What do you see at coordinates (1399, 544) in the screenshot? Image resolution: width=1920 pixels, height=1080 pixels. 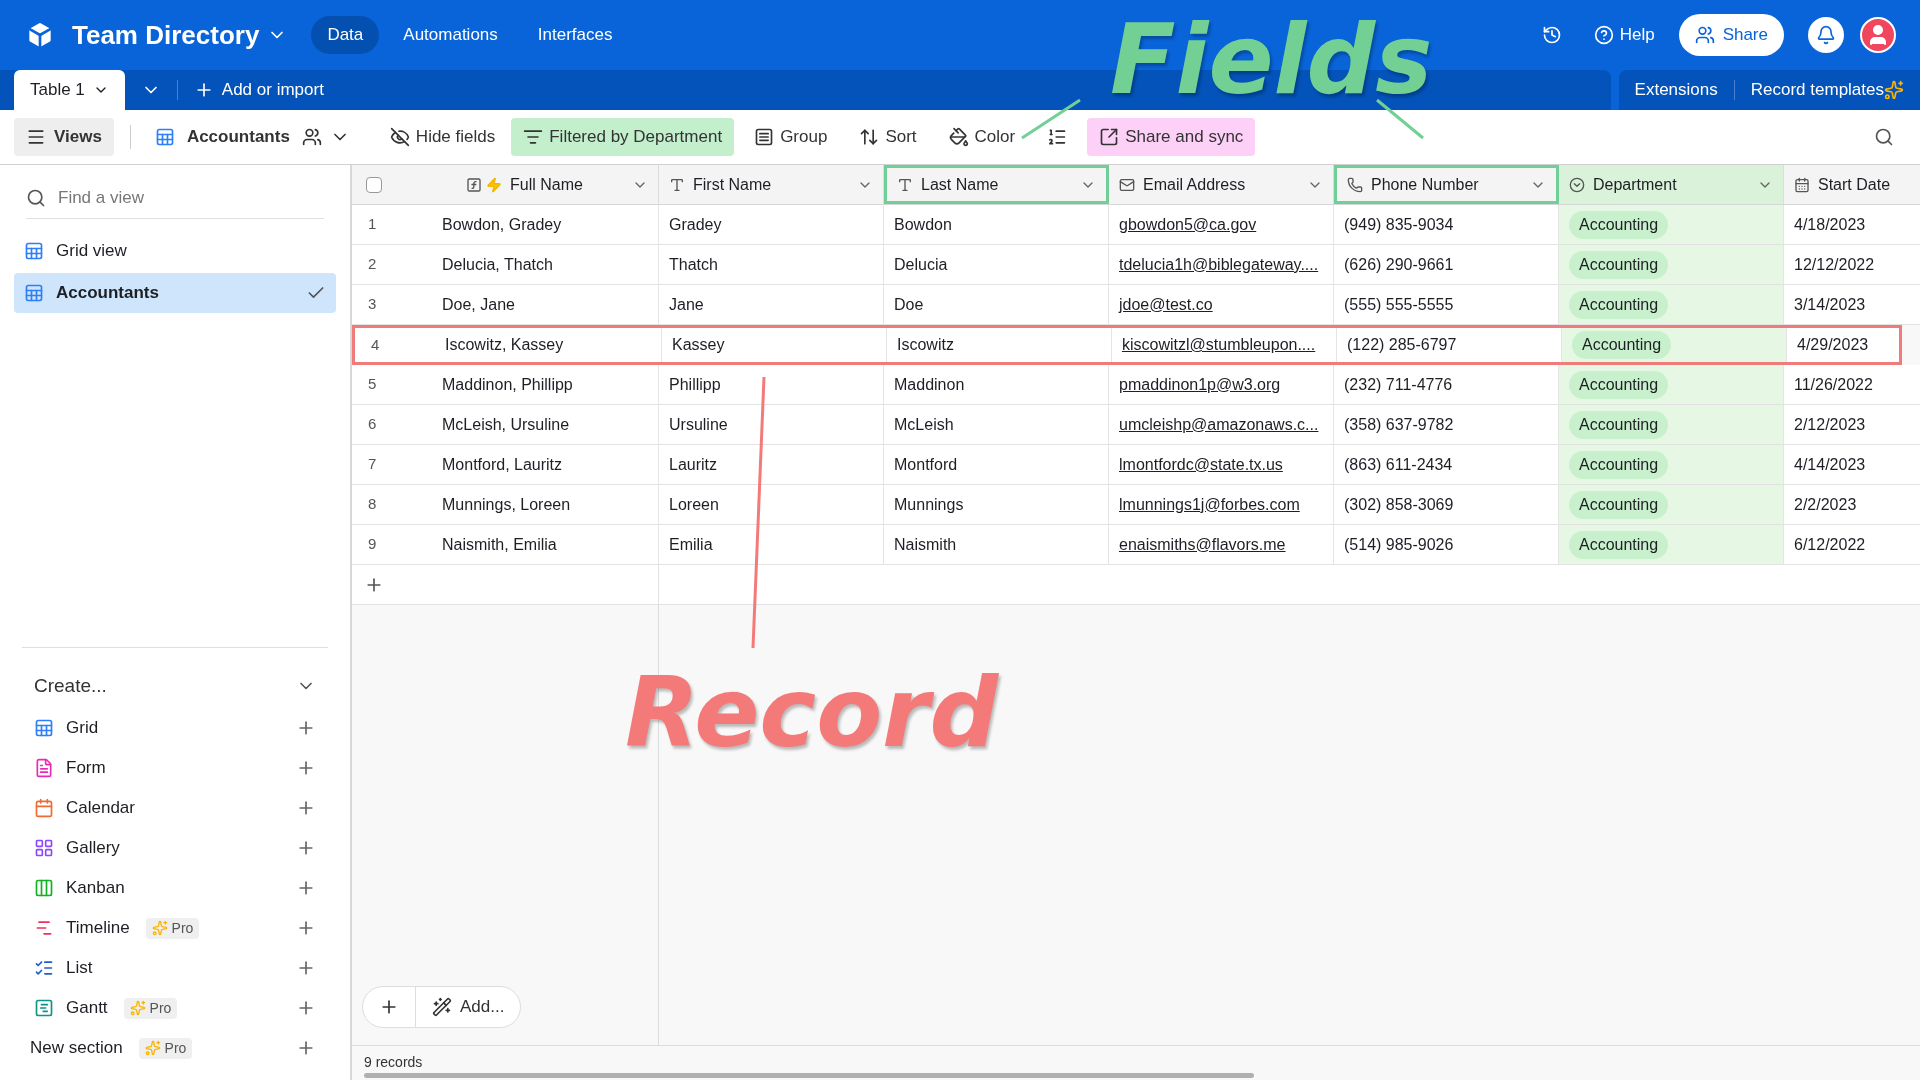 I see `cell-text: (514) 985-9026` at bounding box center [1399, 544].